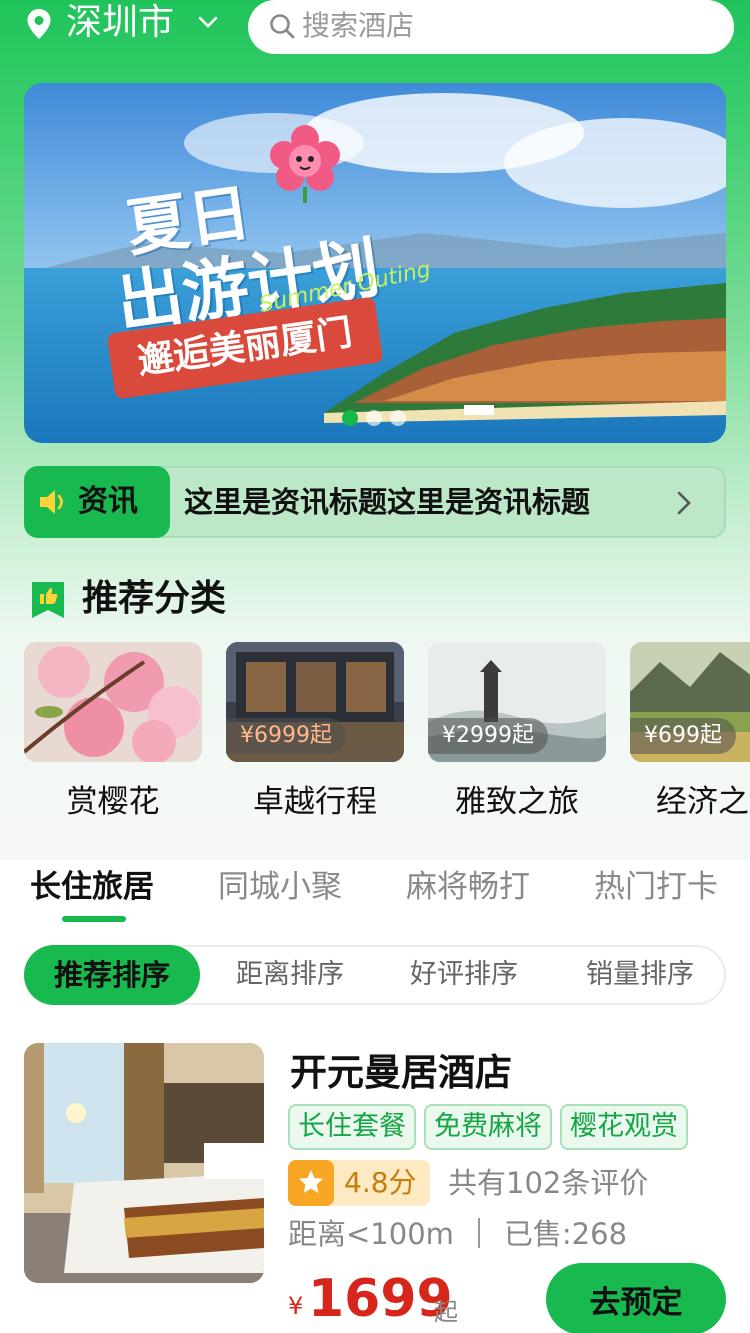 This screenshot has width=750, height=1333. I want to click on news-badge: 资讯, so click(97, 502).